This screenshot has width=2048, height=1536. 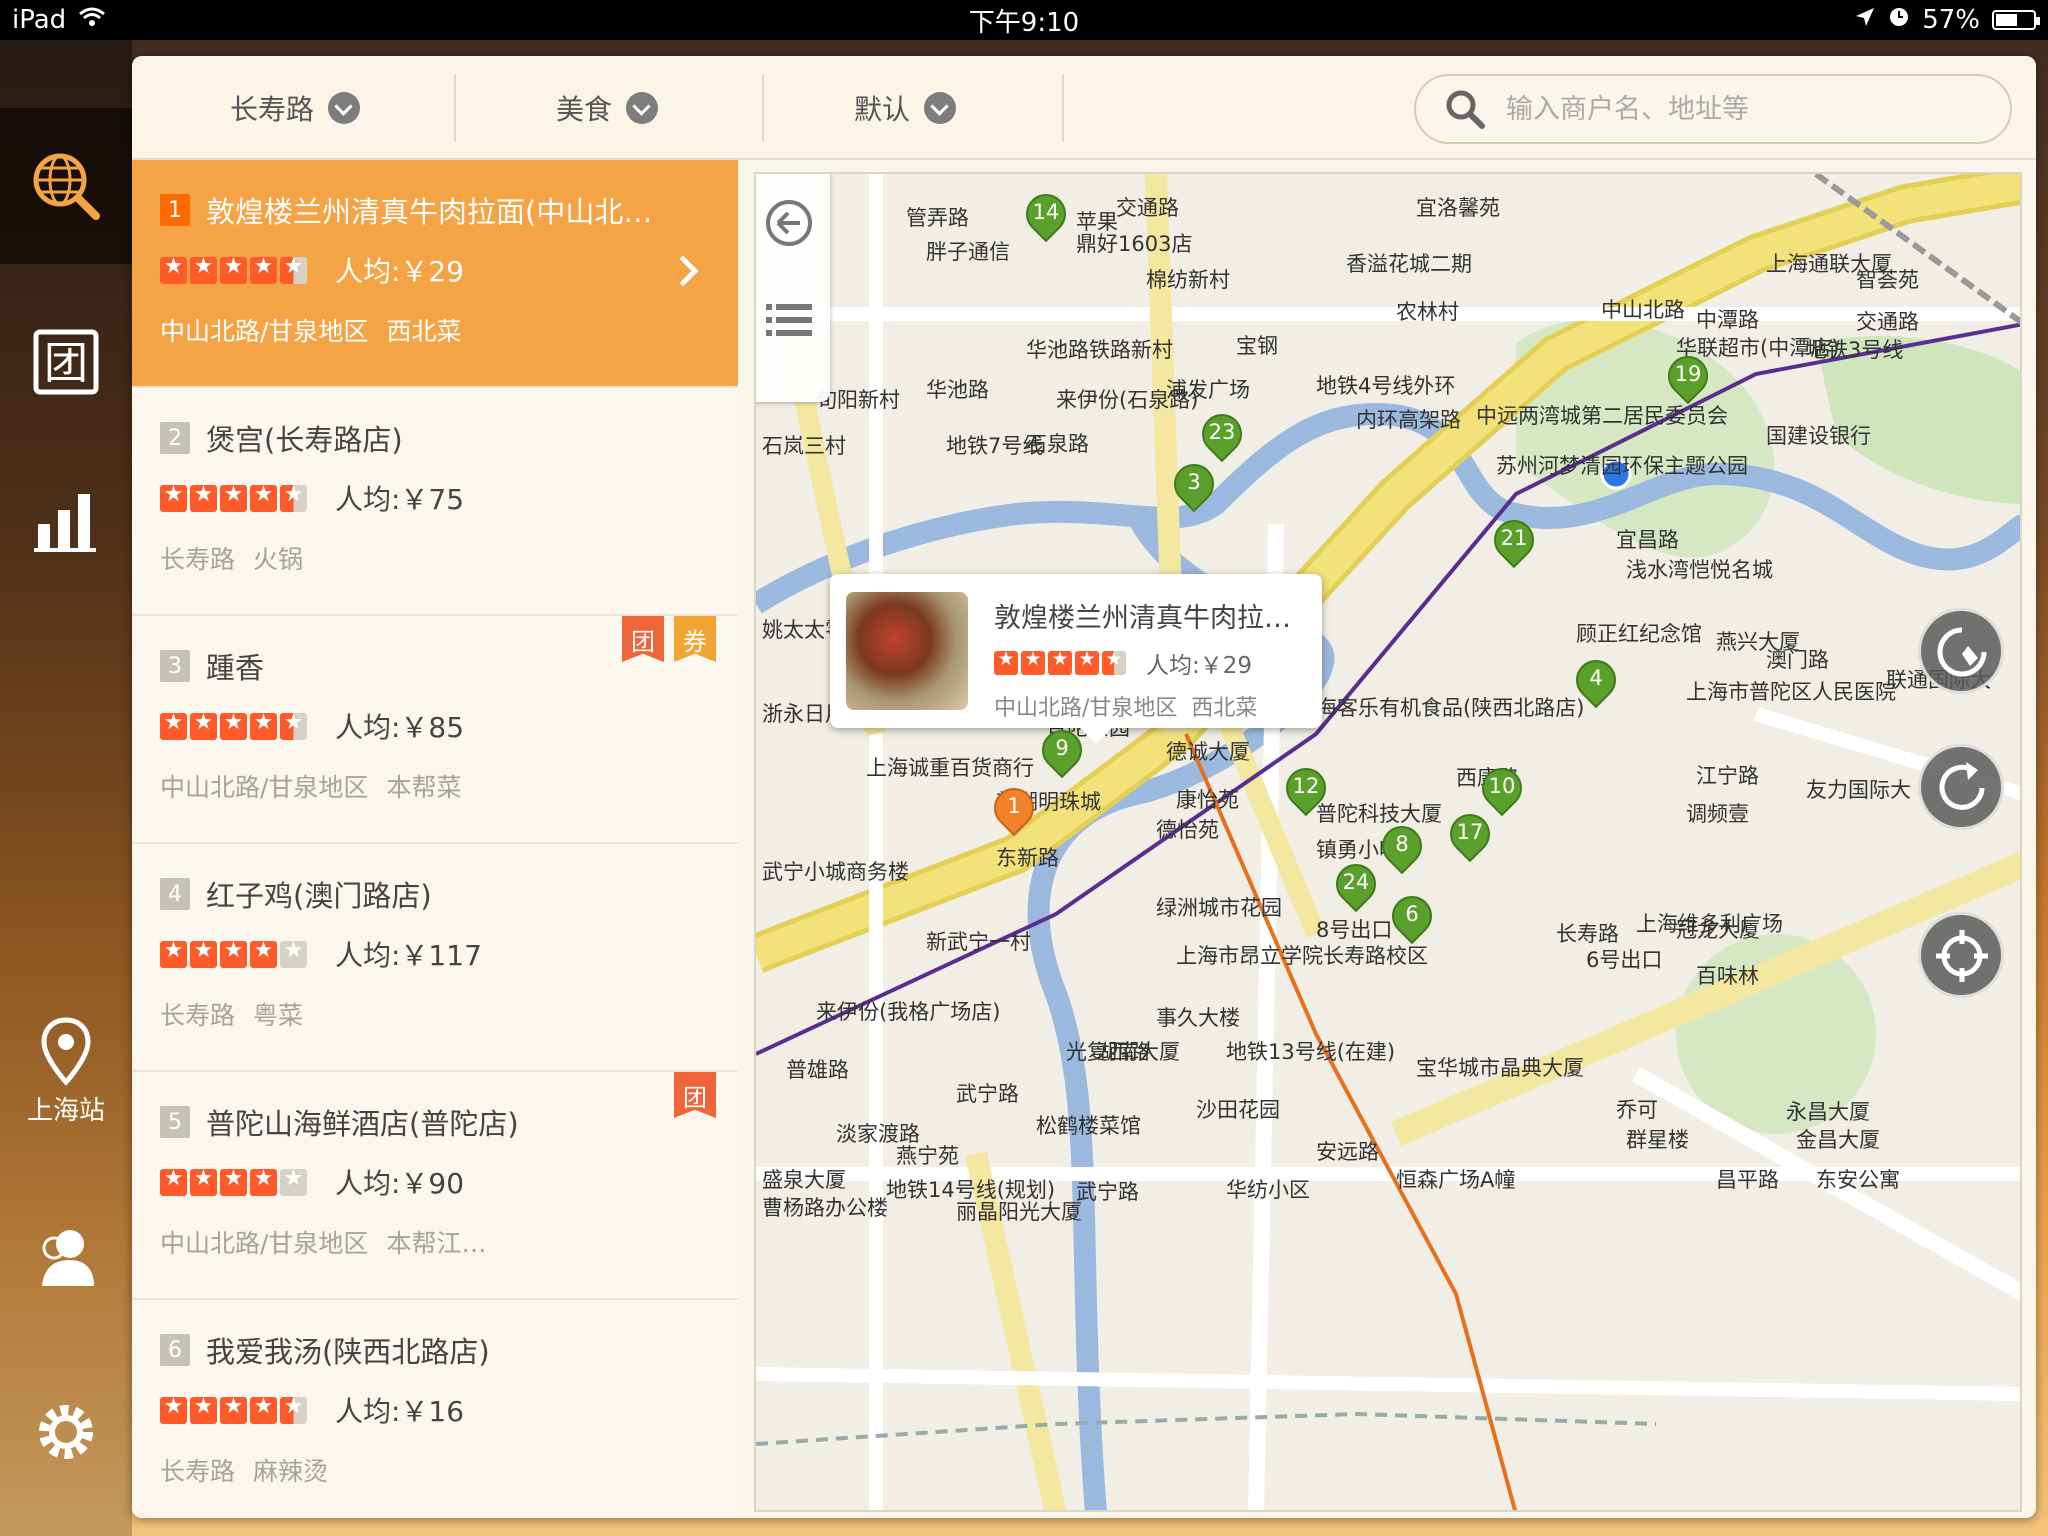 What do you see at coordinates (1198, 1018) in the screenshot?
I see `map-label: 事久大楼` at bounding box center [1198, 1018].